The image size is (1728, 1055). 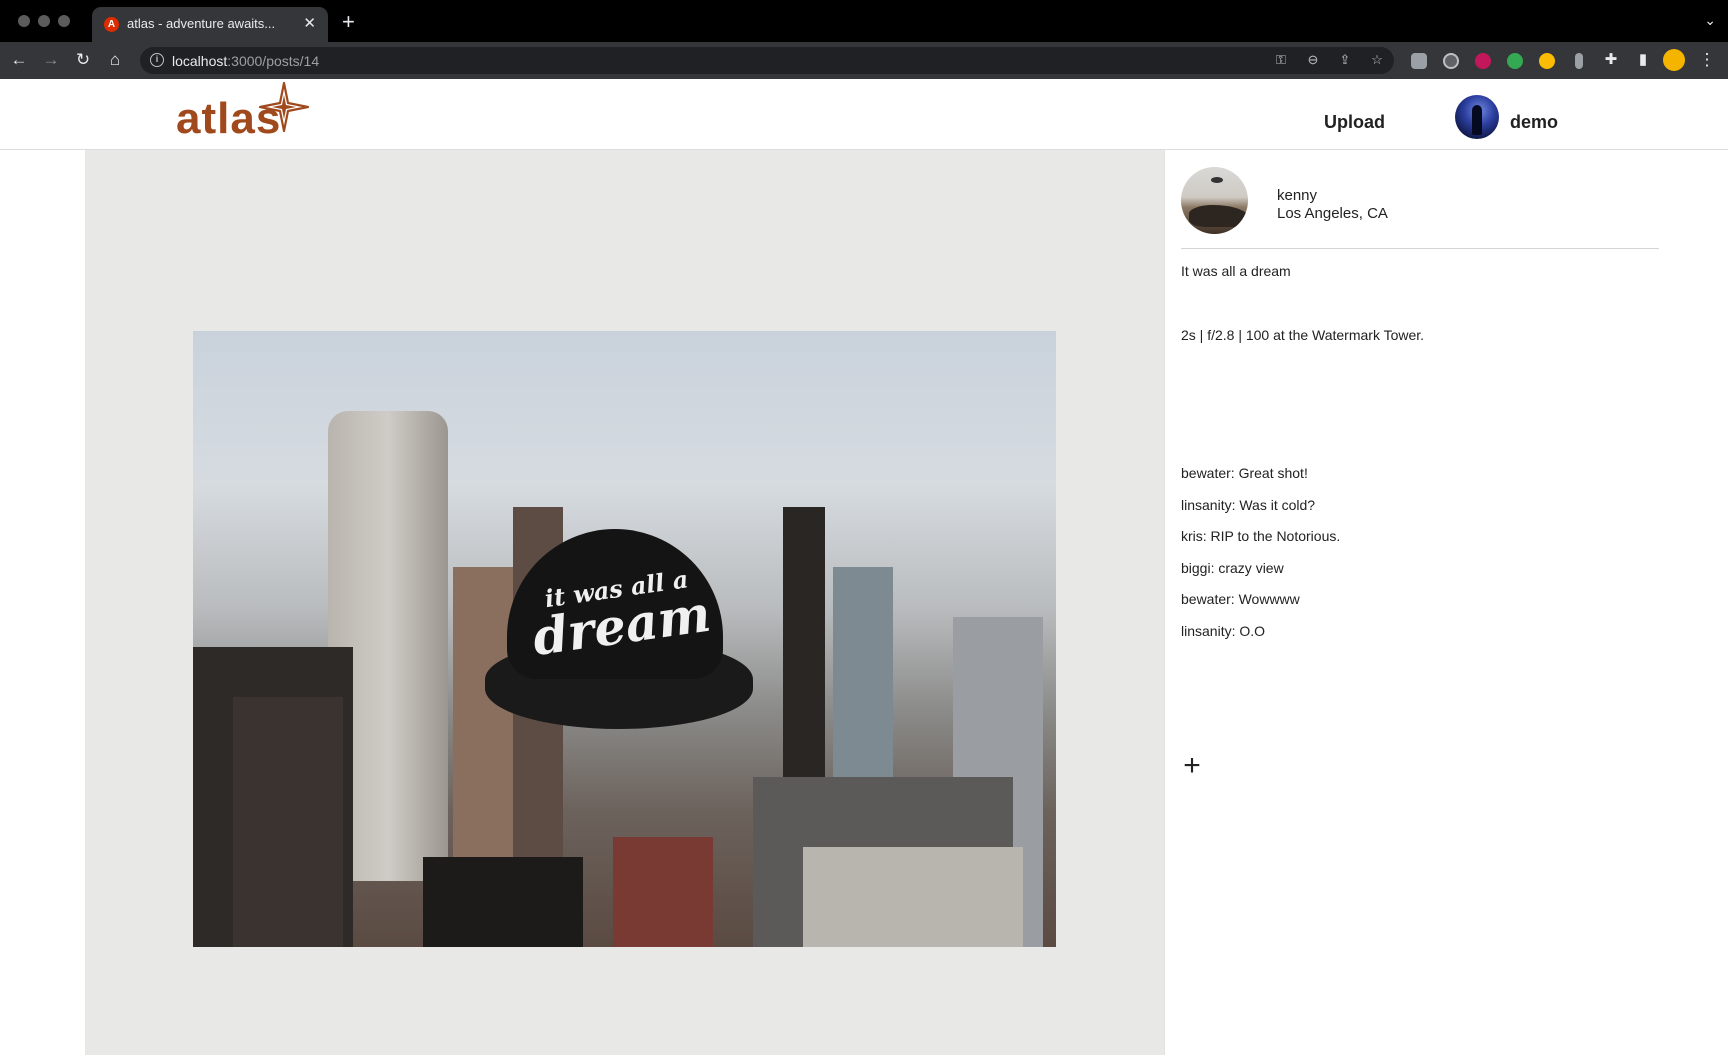 What do you see at coordinates (64, 21) in the screenshot?
I see `window-zoom-control` at bounding box center [64, 21].